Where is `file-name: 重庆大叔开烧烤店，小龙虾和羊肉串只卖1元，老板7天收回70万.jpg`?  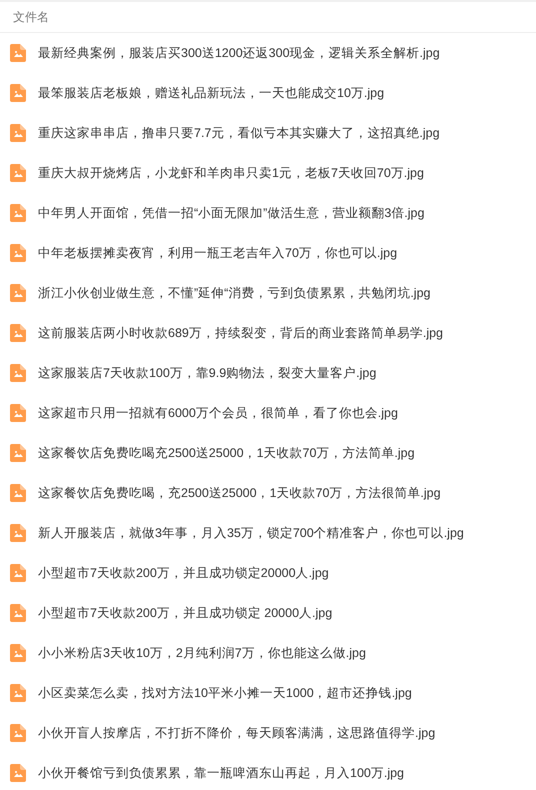 file-name: 重庆大叔开烧烤店，小龙虾和羊肉串只卖1元，老板7天收回70万.jpg is located at coordinates (231, 173).